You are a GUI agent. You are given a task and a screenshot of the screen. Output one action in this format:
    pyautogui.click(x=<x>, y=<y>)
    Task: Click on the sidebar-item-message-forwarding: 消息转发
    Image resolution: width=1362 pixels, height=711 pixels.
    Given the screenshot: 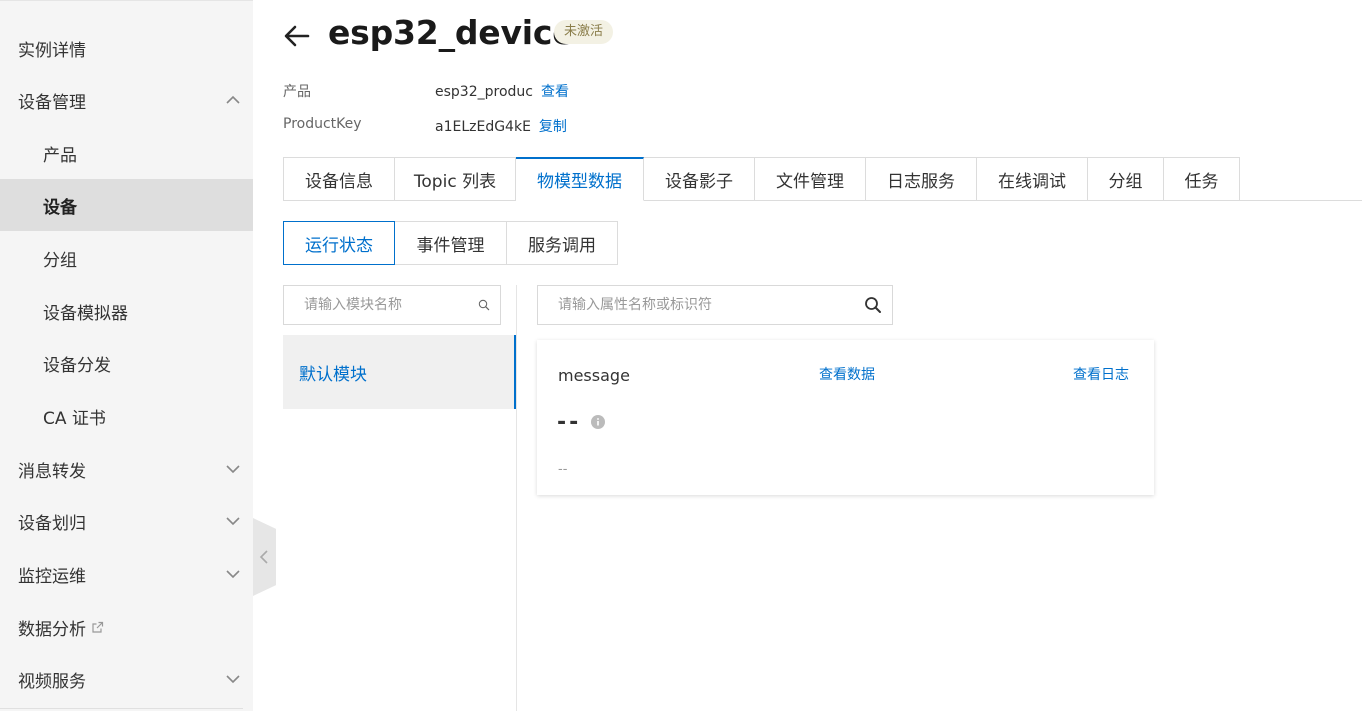 What is the action you would take?
    pyautogui.click(x=126, y=469)
    